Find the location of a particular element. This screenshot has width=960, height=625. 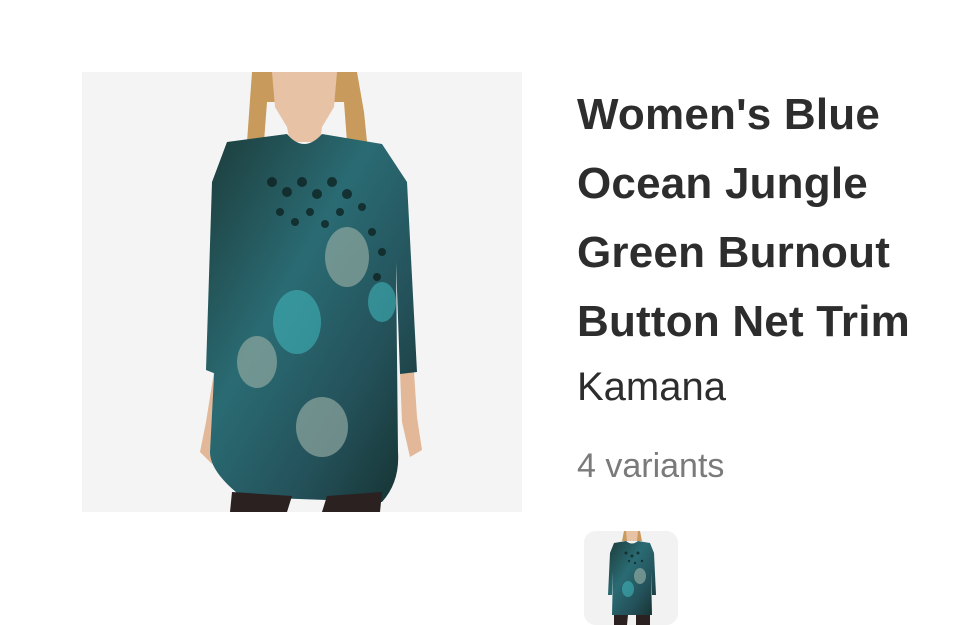

variant-thumbnail-photo is located at coordinates (631, 578).